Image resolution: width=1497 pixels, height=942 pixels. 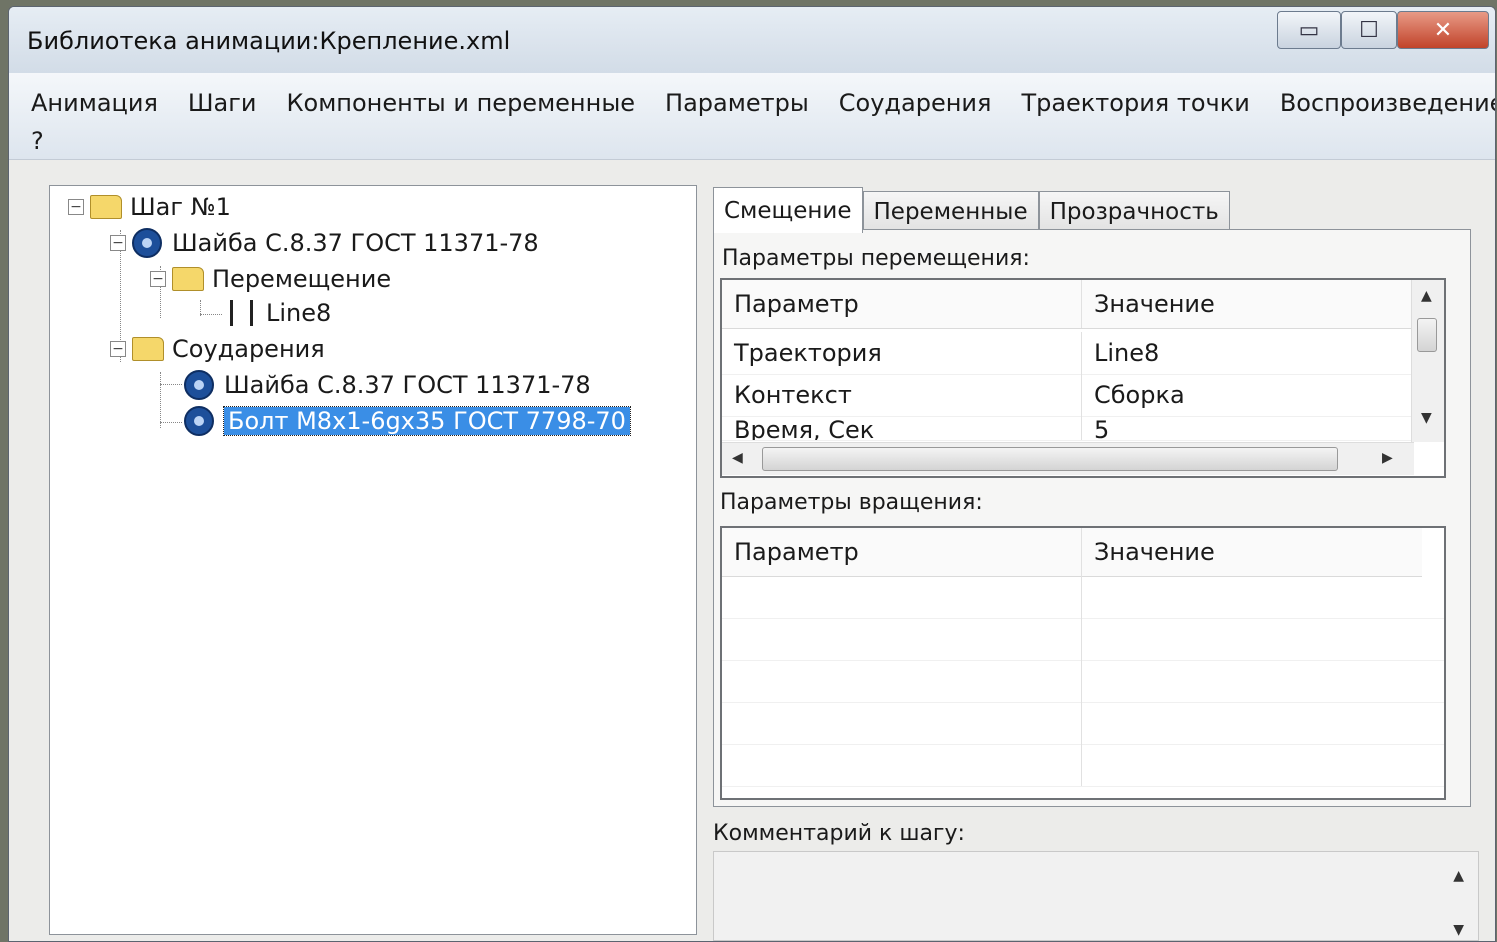 I want to click on tree-node-collision-part-selected: Болт М8х1-6gх35 ГОСТ 7798-70, so click(x=407, y=421).